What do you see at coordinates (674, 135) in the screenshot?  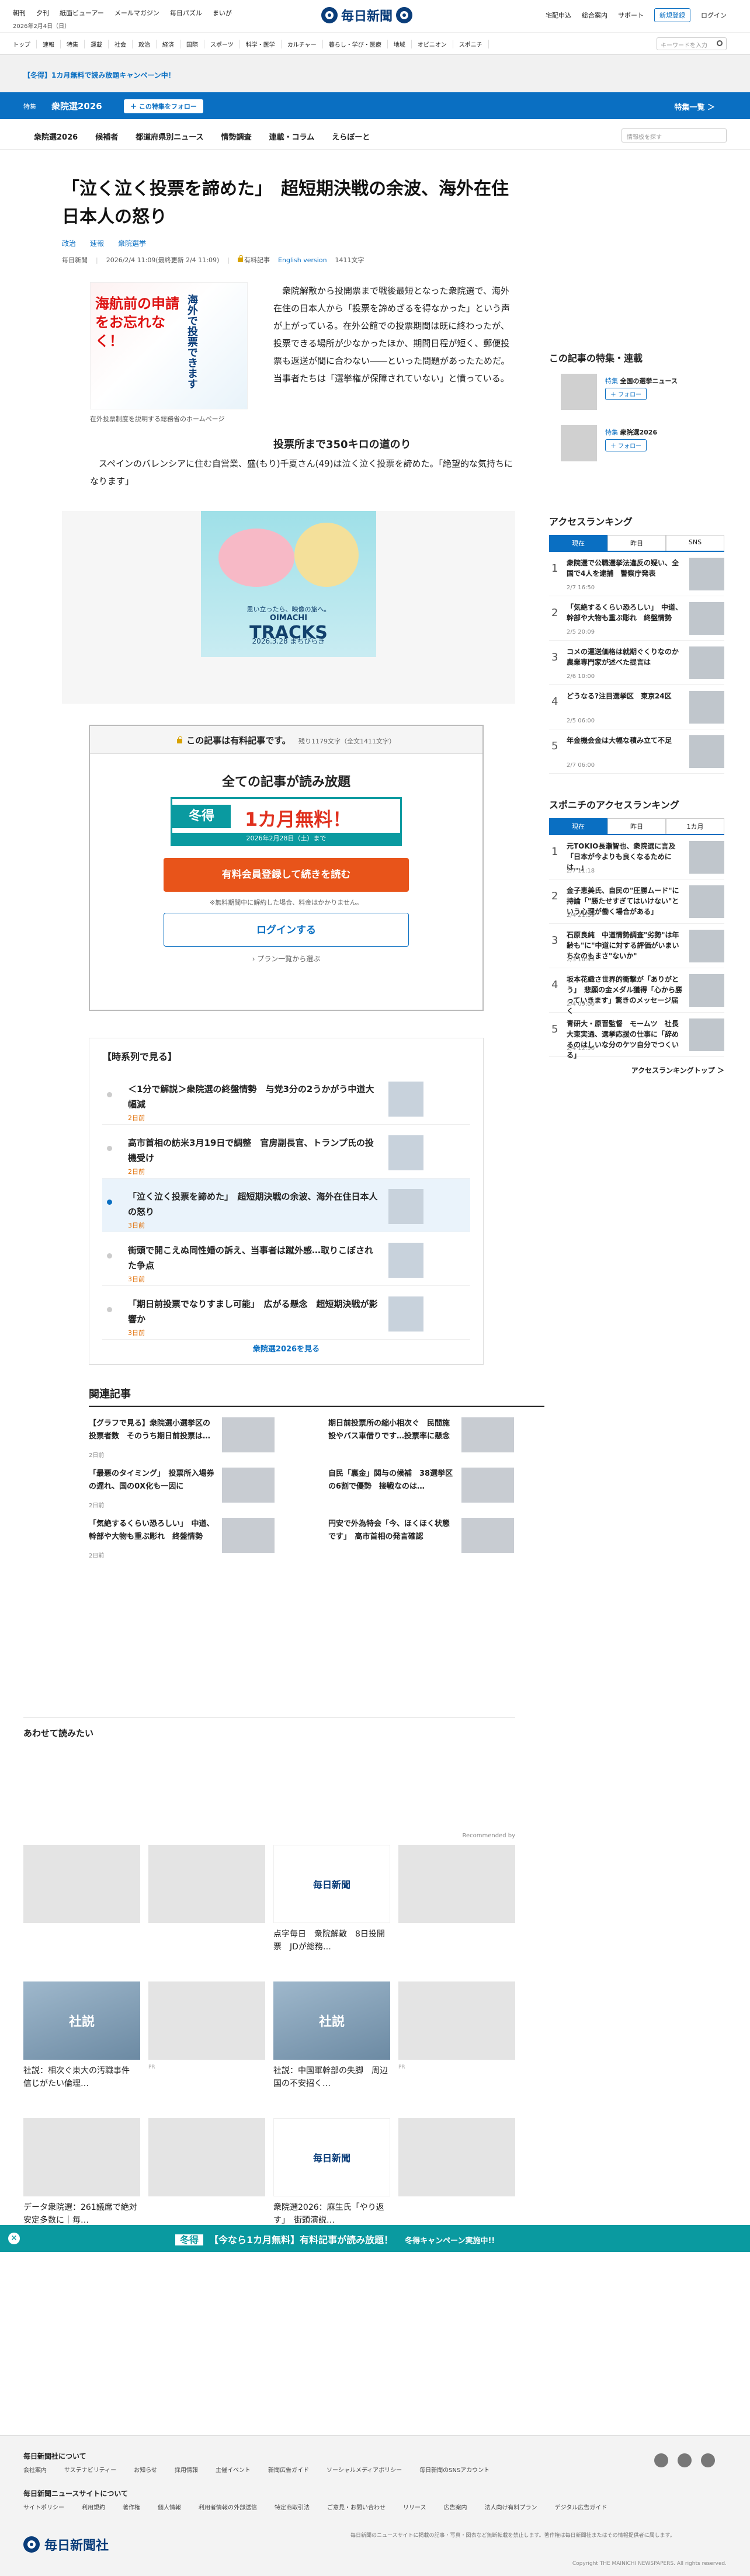 I see `election-search-input: 情報板を探す` at bounding box center [674, 135].